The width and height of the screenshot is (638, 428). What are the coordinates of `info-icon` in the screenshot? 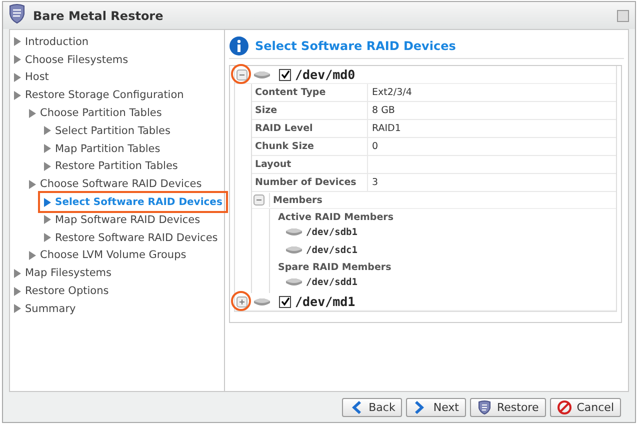 It's located at (239, 46).